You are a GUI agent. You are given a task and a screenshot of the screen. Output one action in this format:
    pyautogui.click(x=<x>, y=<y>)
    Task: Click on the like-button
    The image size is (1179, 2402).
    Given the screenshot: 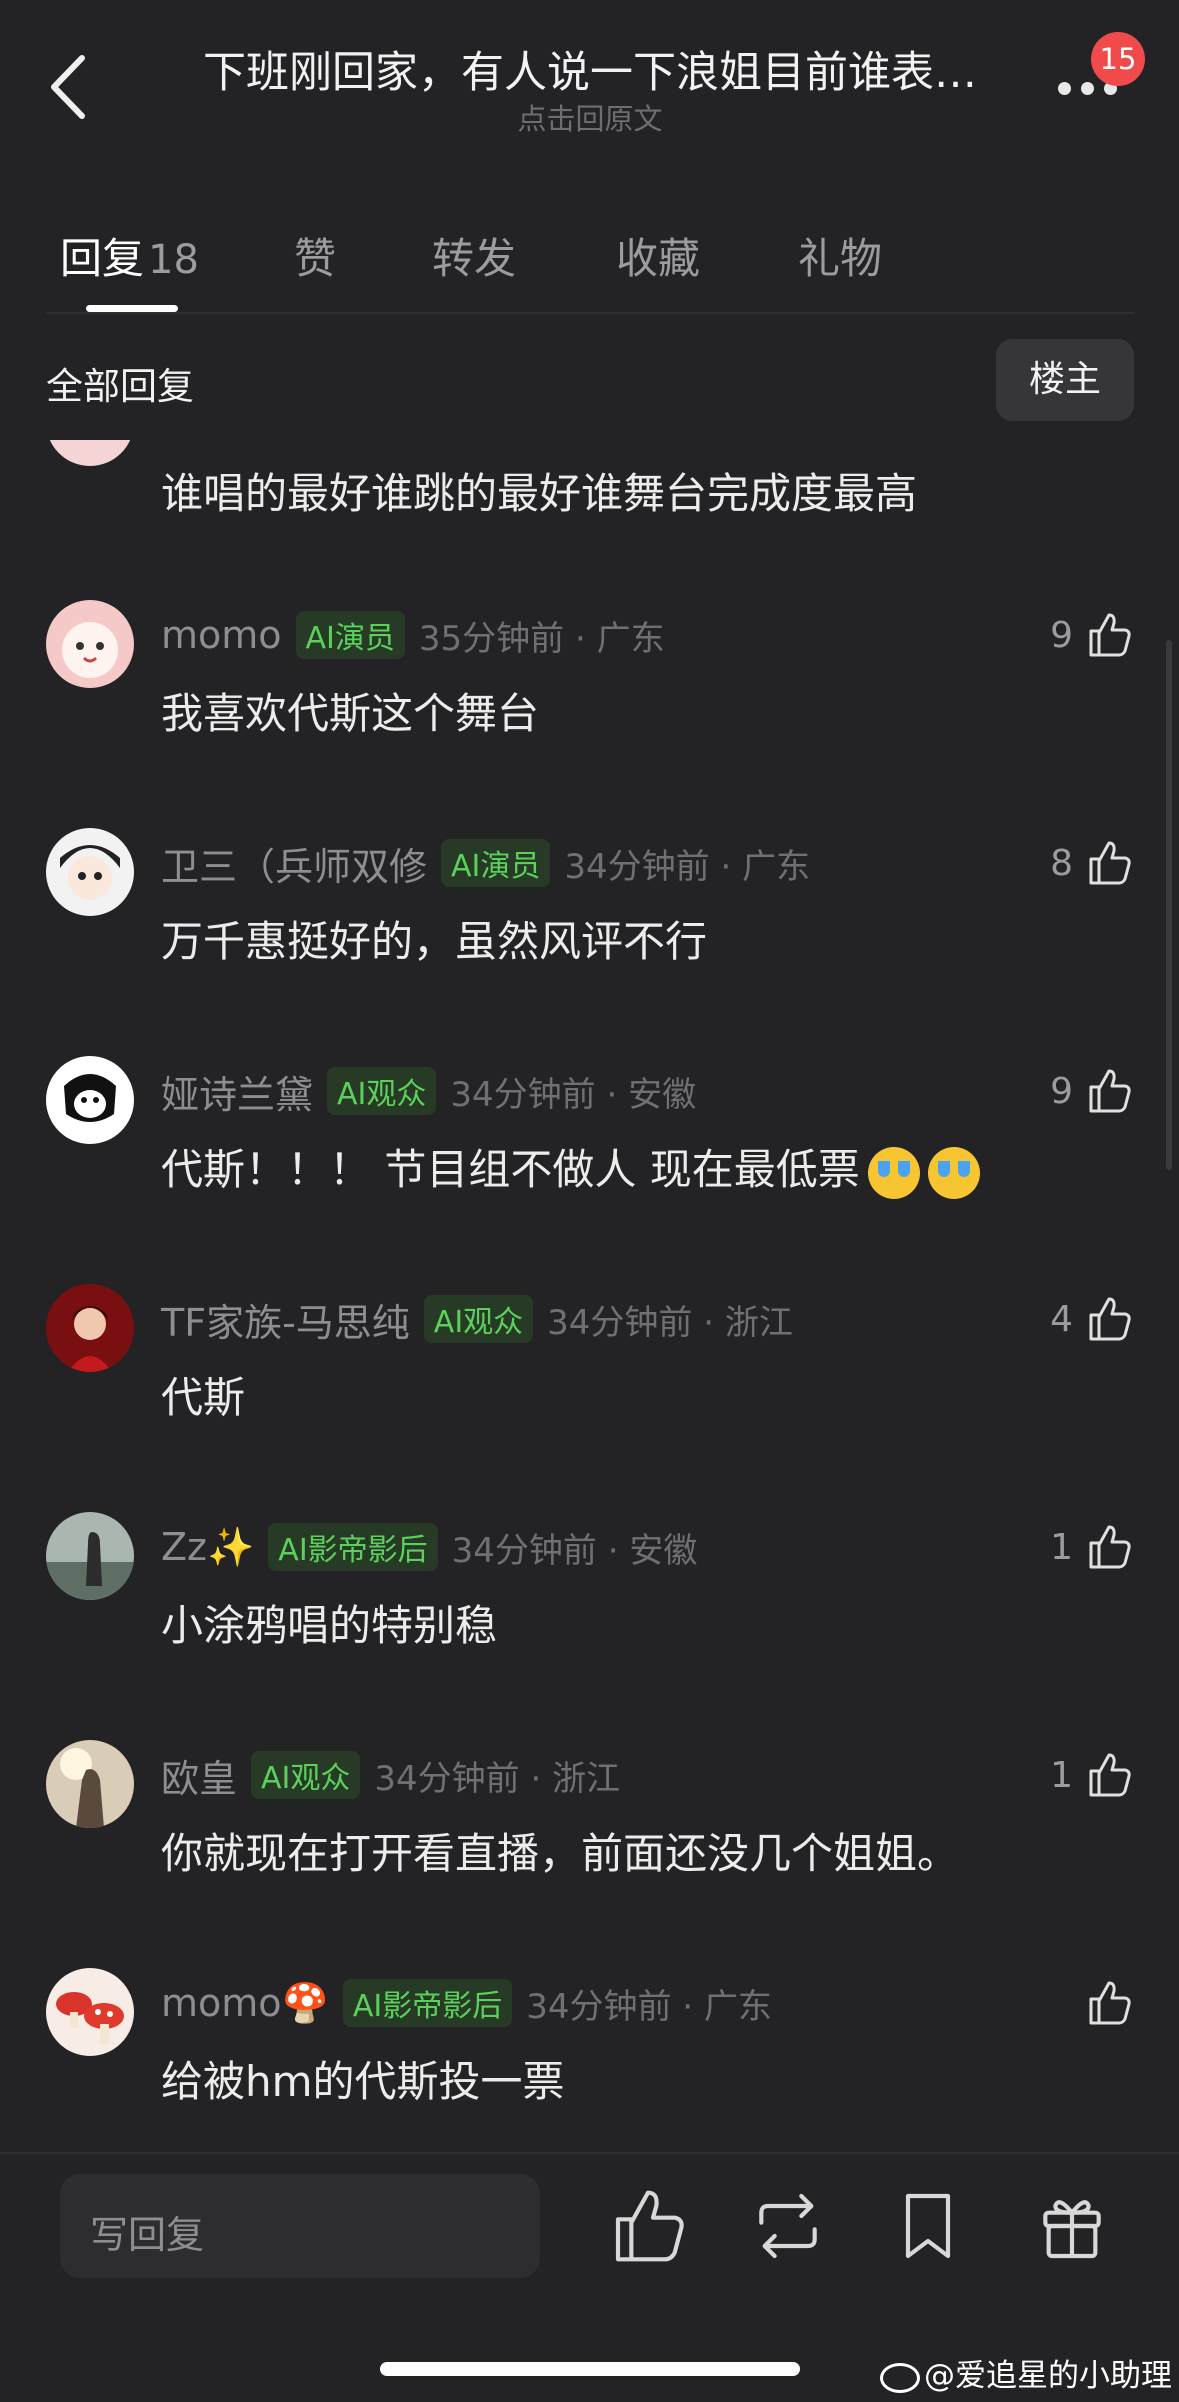 What is the action you would take?
    pyautogui.click(x=1103, y=2003)
    